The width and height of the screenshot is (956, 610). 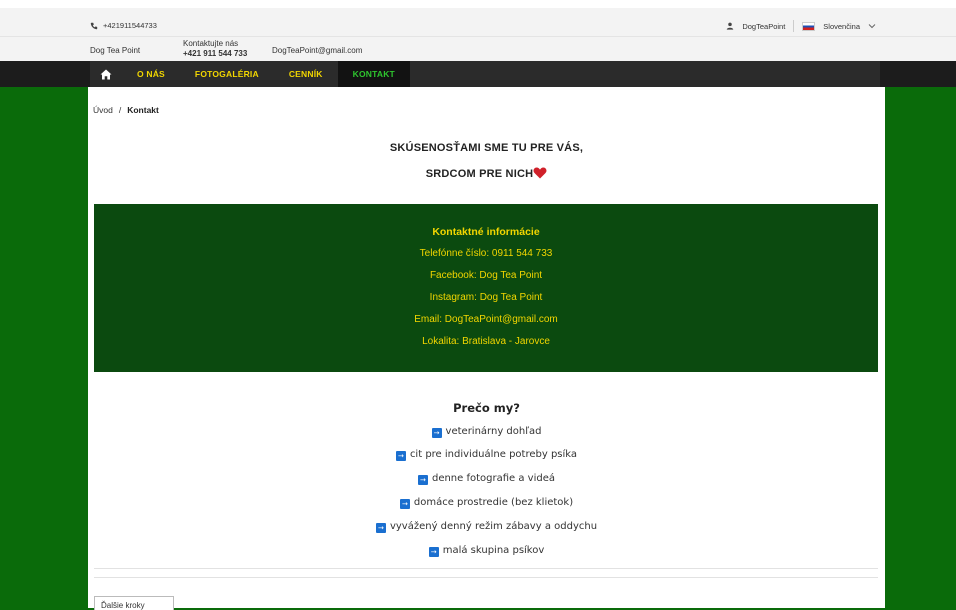 I want to click on contact-info-title: Kontaktné informácie, so click(x=486, y=232).